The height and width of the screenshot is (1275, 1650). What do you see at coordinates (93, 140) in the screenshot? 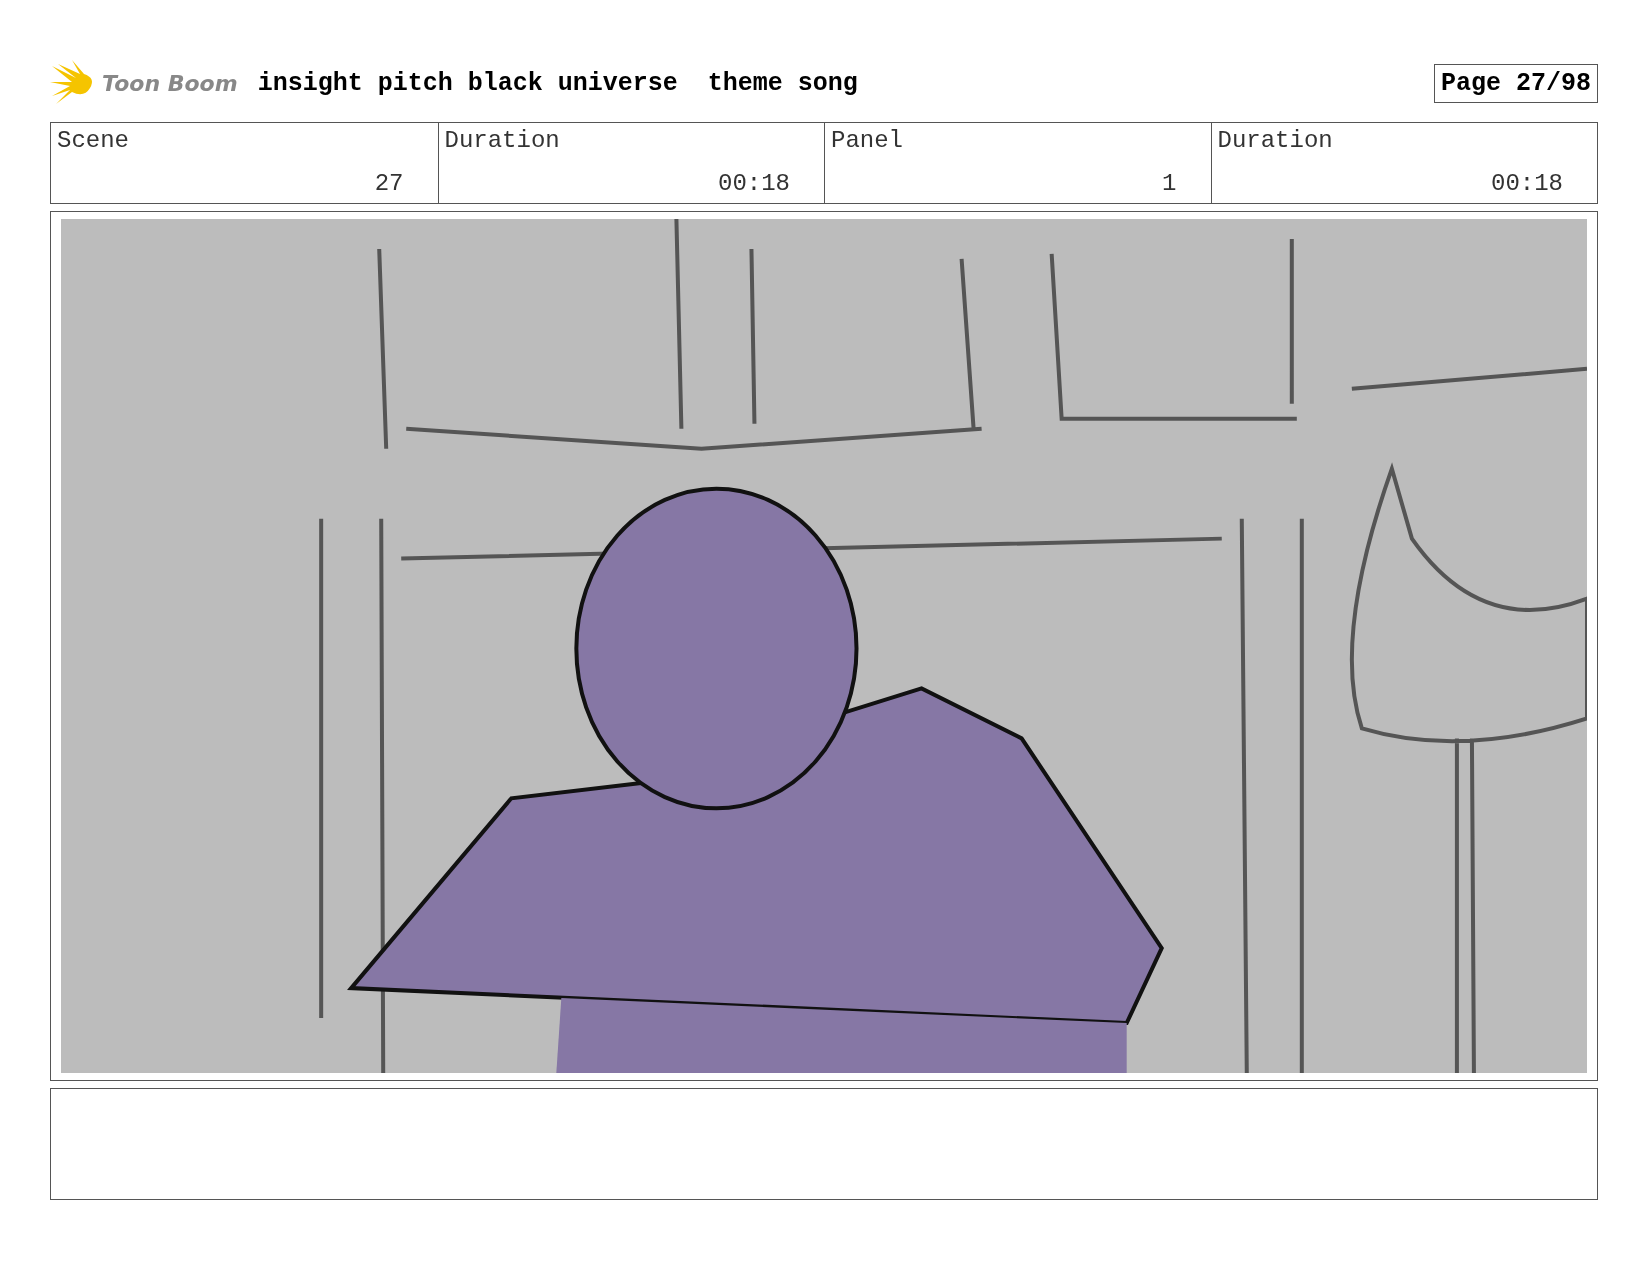
I see `field-label: Scene` at bounding box center [93, 140].